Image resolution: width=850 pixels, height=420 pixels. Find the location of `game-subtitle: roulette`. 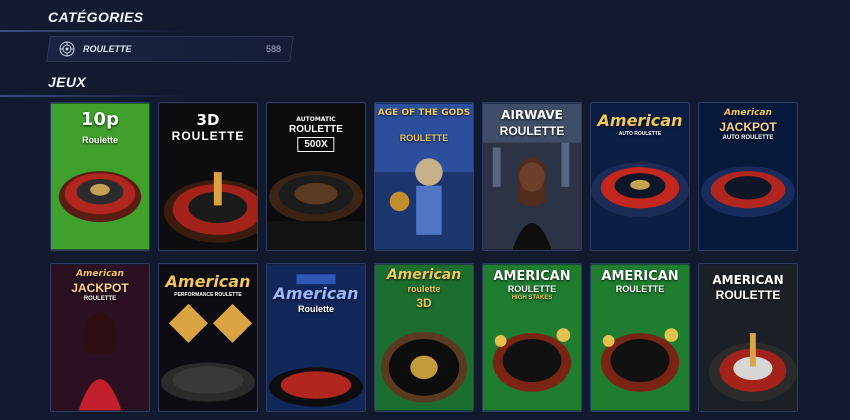

game-subtitle: roulette is located at coordinates (424, 289).